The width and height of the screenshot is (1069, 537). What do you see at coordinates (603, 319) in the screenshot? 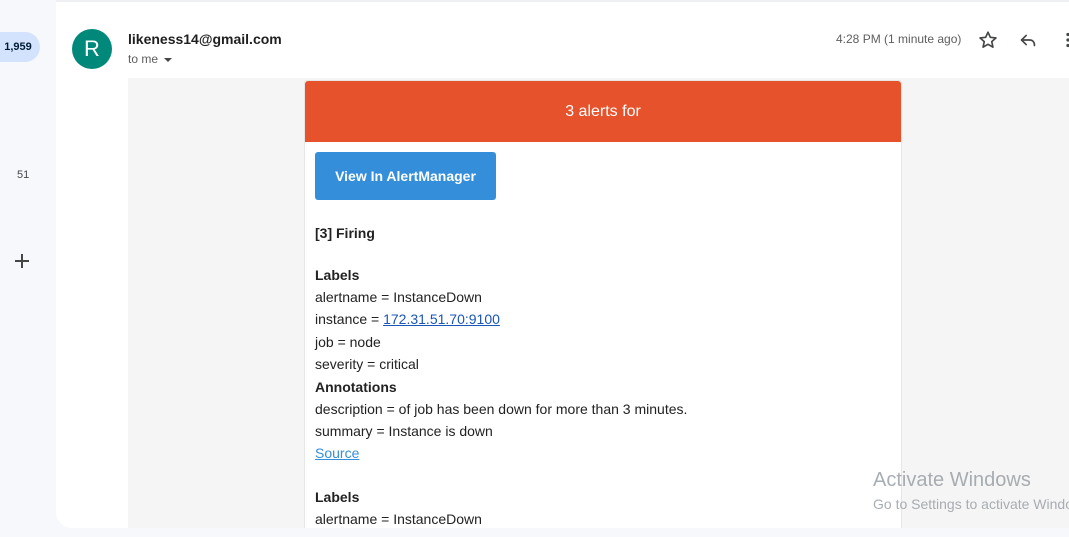
I see `label-instance: instance = 172.31.51.70:9100` at bounding box center [603, 319].